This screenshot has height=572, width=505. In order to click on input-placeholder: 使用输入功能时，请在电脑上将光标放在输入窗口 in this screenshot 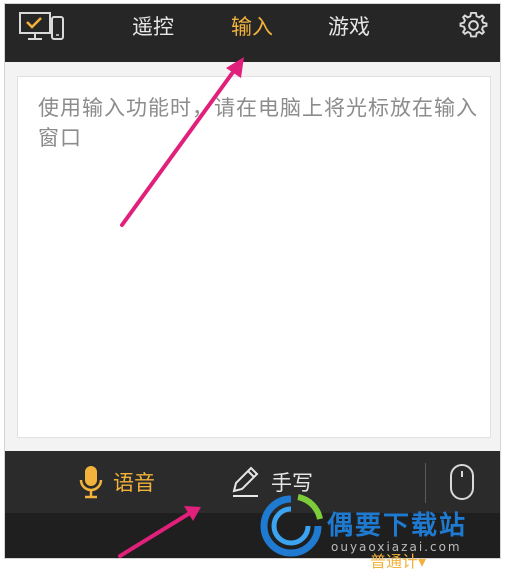, I will do `click(258, 123)`.